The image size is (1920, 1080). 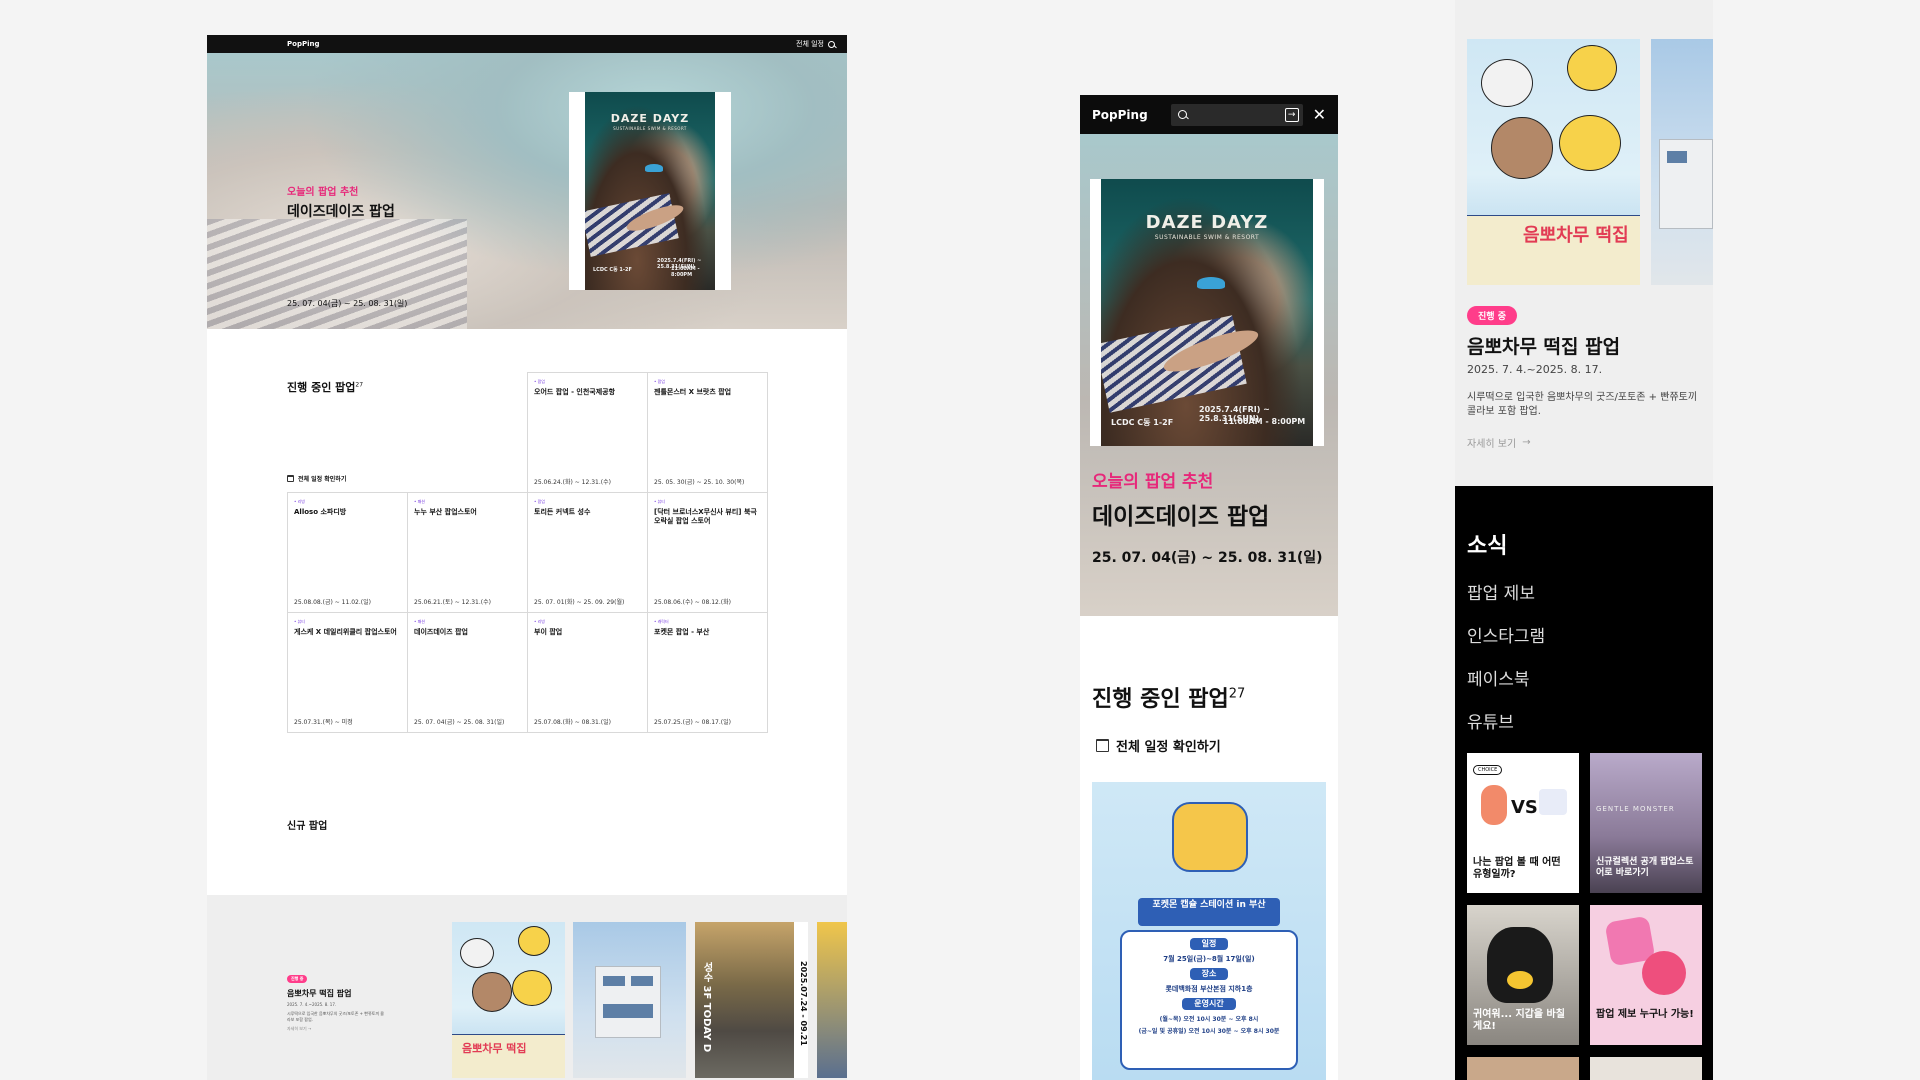 What do you see at coordinates (1169, 699) in the screenshot?
I see `mobile-ongoing-title: 진행 중인 팝업27` at bounding box center [1169, 699].